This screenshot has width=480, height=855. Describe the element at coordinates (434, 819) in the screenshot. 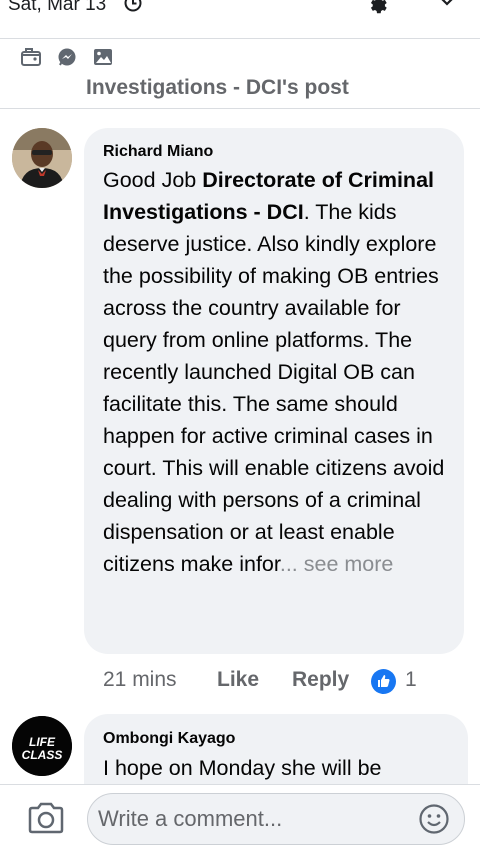

I see `smiley-icon` at that location.